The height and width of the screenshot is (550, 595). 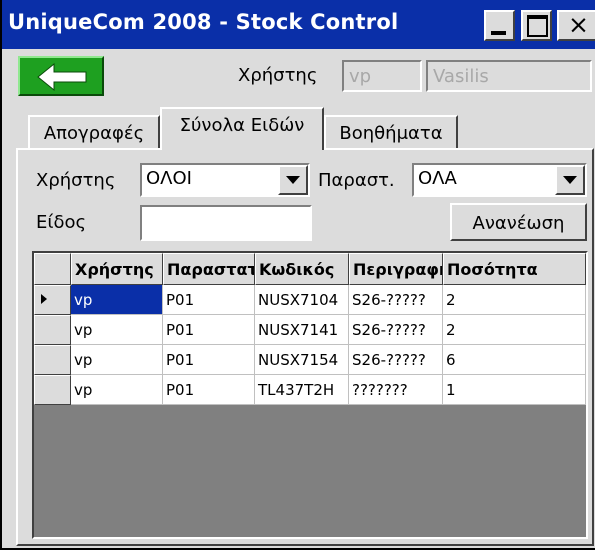 I want to click on filter-doc-label: Παραστ., so click(x=356, y=180).